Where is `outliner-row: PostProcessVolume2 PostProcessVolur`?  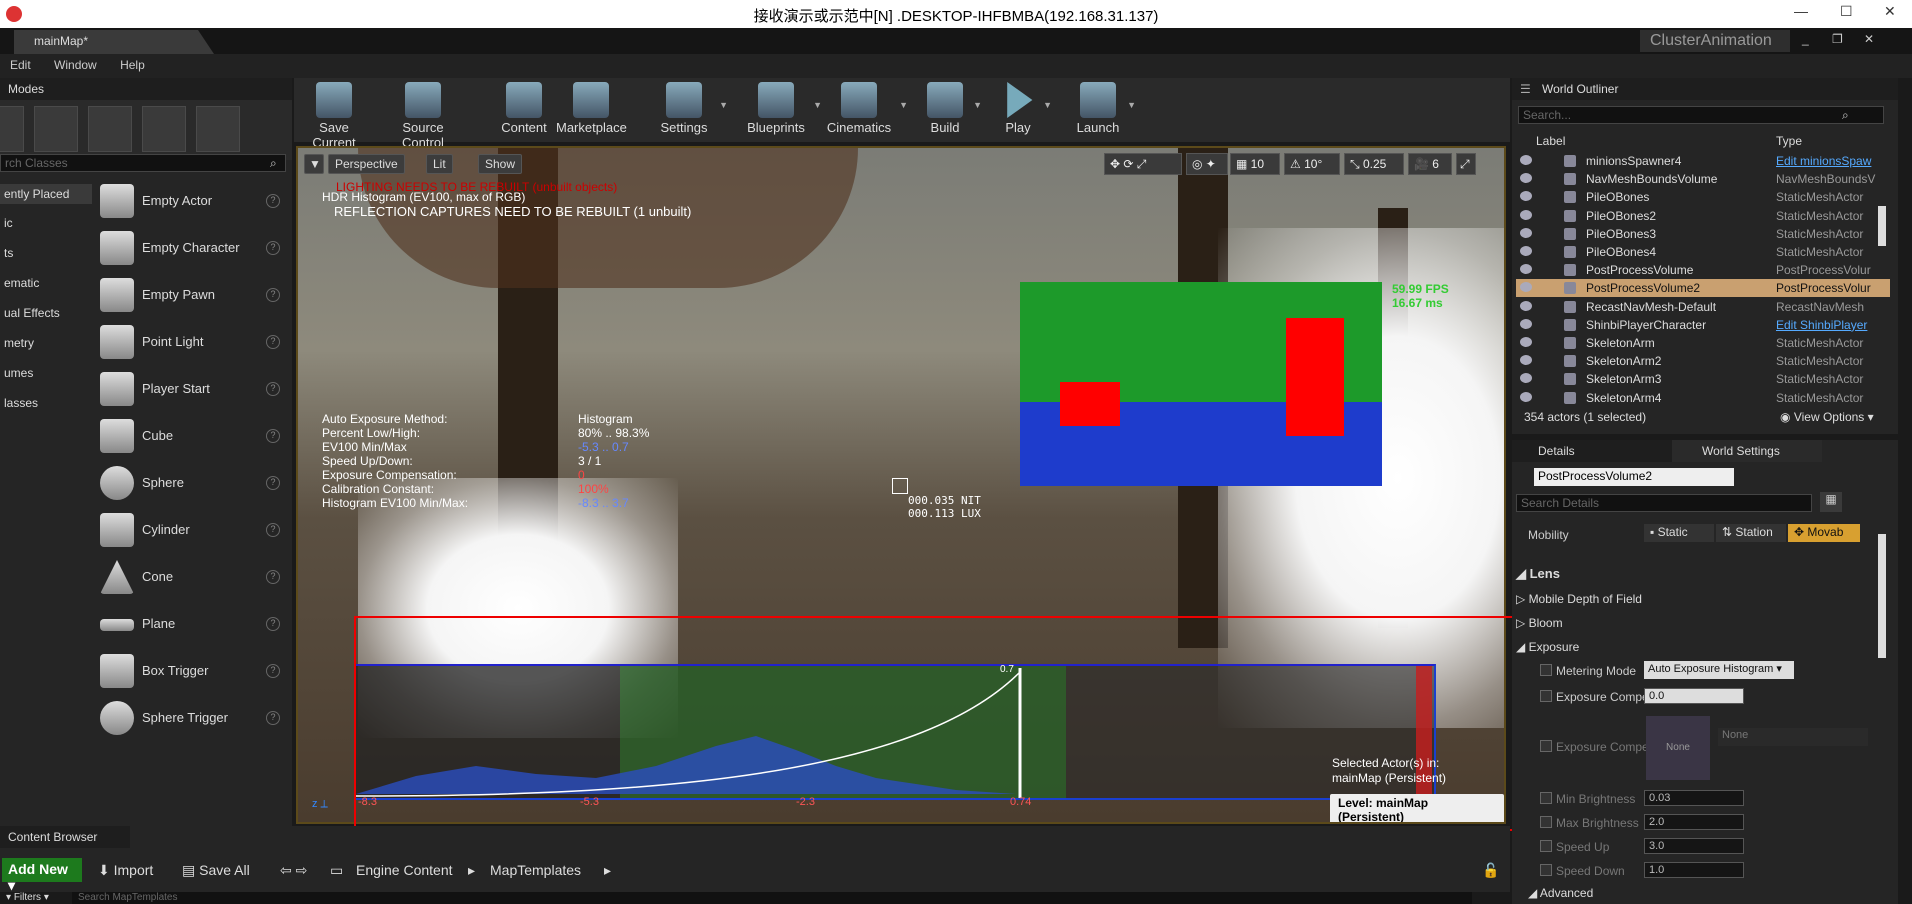
outliner-row: PostProcessVolume2 PostProcessVolur is located at coordinates (1703, 288).